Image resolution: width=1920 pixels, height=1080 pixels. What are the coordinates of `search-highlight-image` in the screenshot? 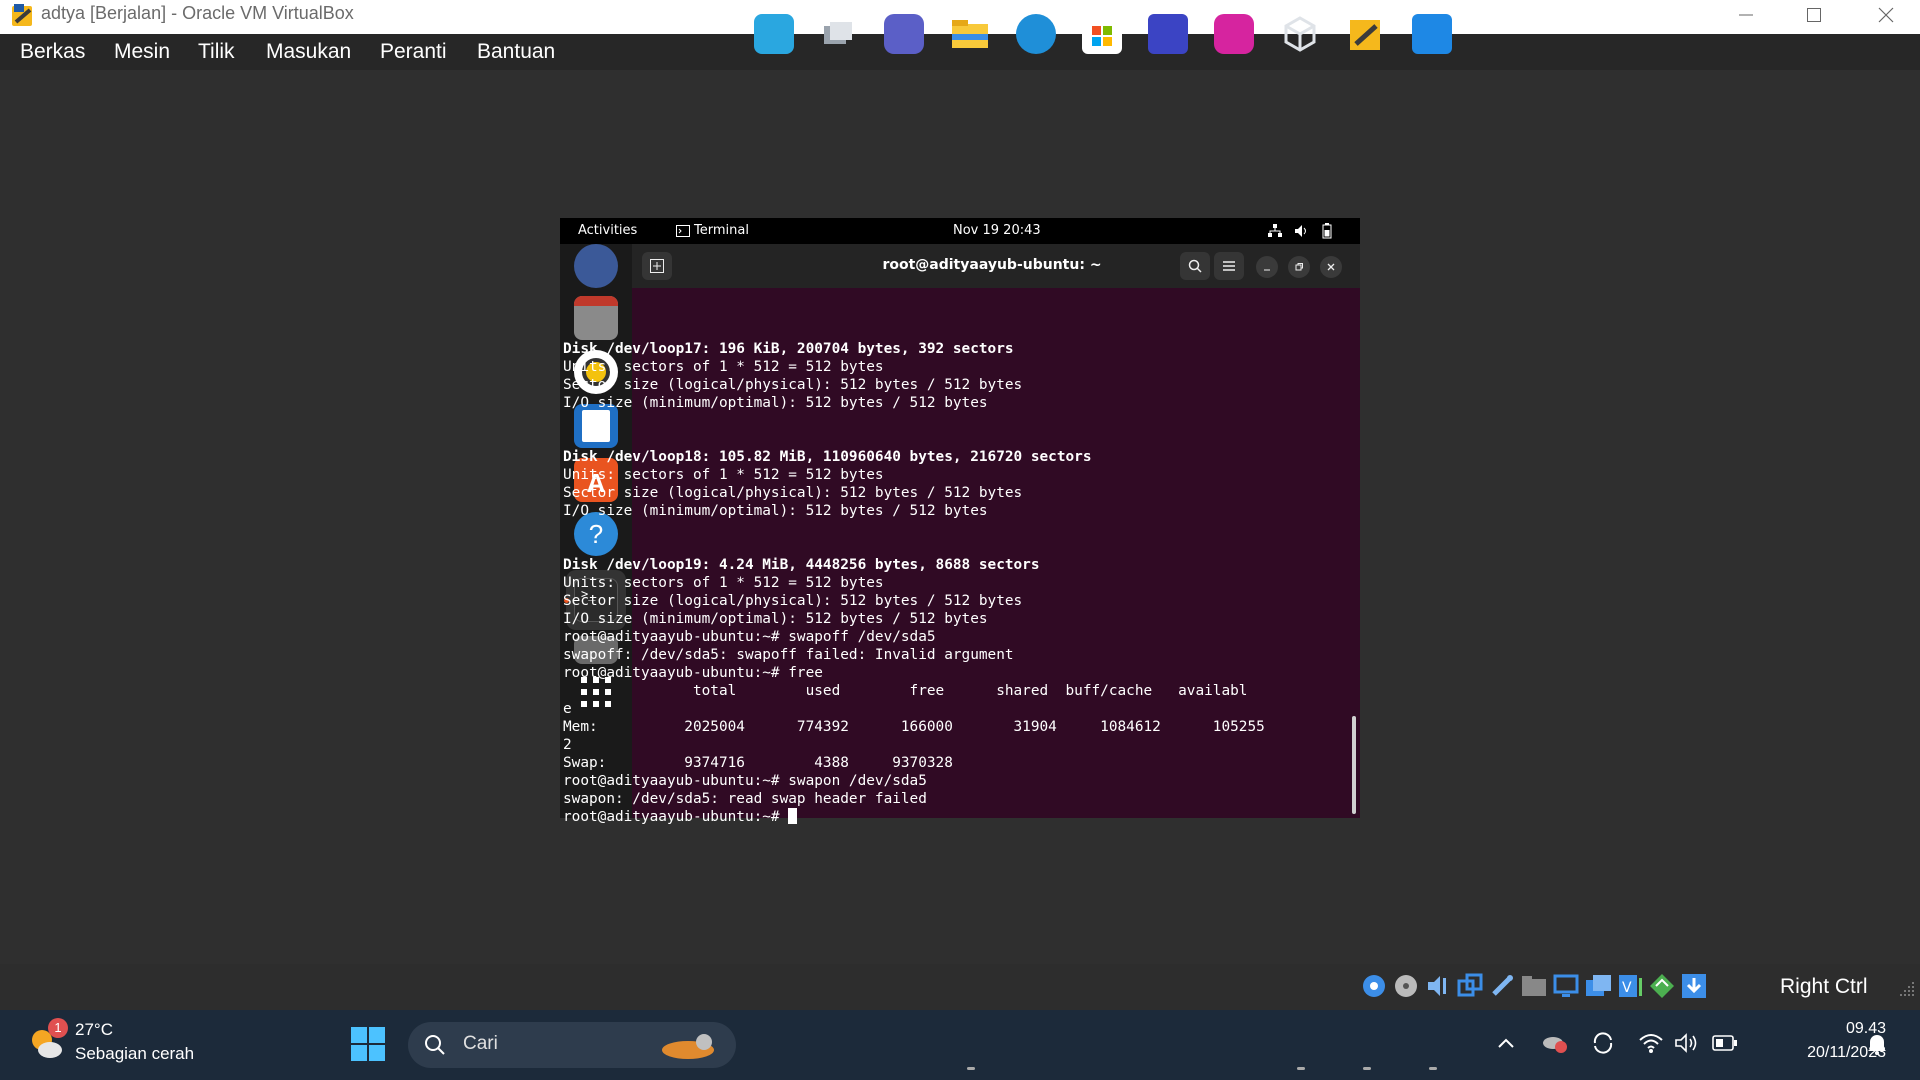 It's located at (688, 1046).